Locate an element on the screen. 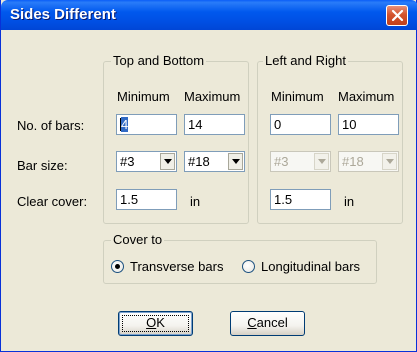  top-bottom-size-min-select: #3 is located at coordinates (146, 161).